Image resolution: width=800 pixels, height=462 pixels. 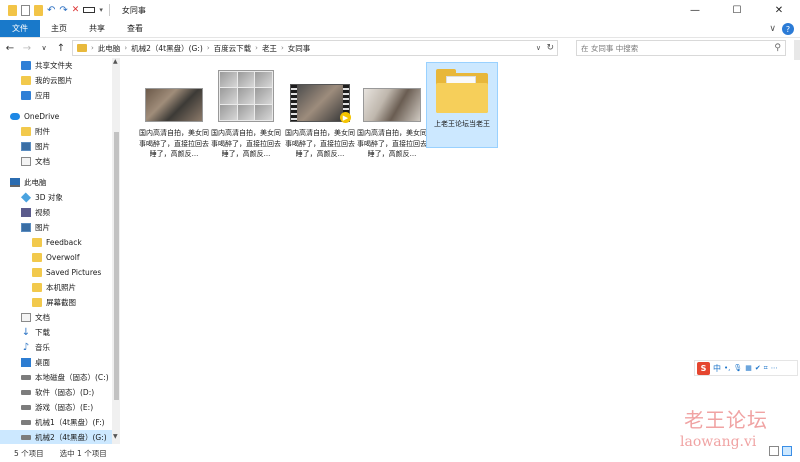 I want to click on sidebar-item: 本地磁盘（固态）(C:), so click(x=56, y=377).